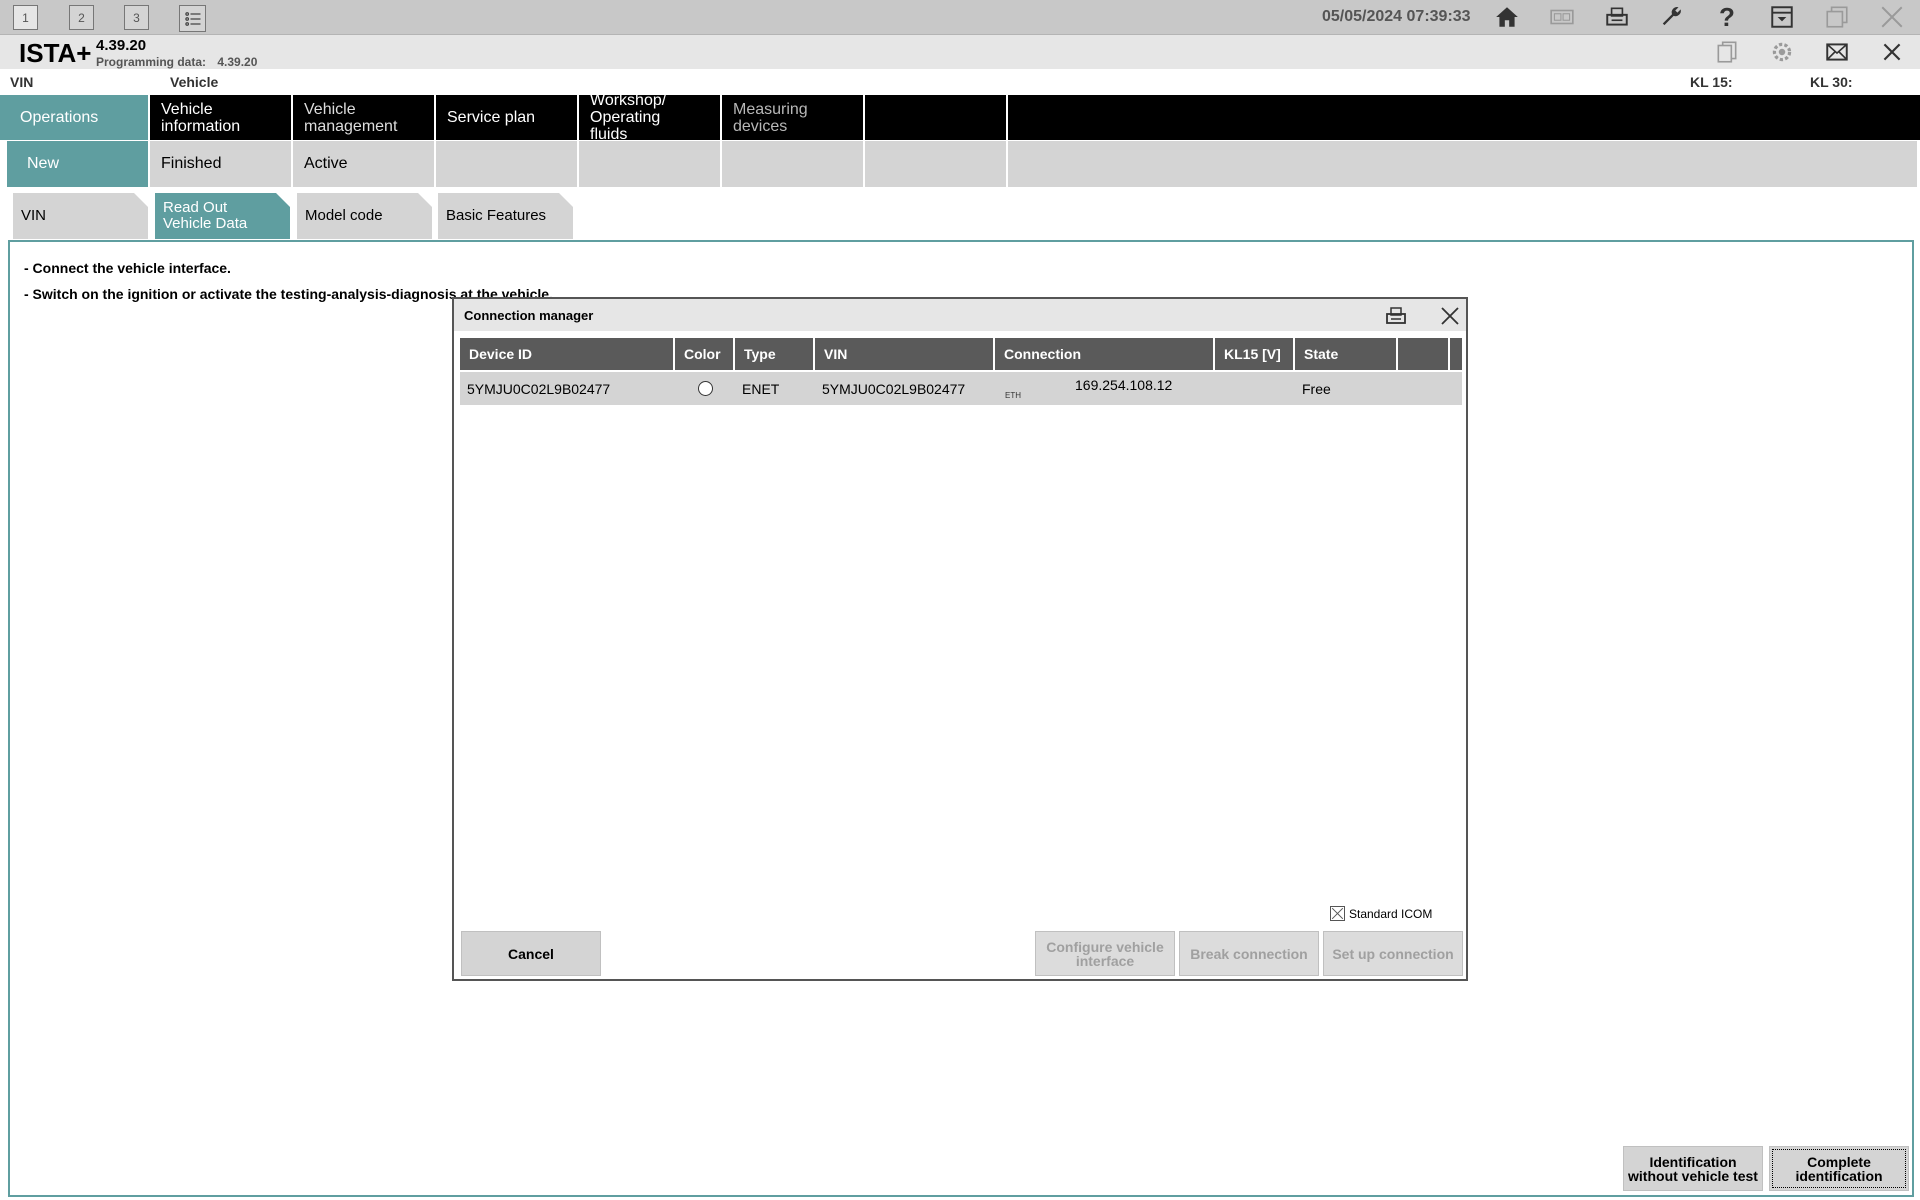  I want to click on standard-icom-checkbox-box, so click(1337, 913).